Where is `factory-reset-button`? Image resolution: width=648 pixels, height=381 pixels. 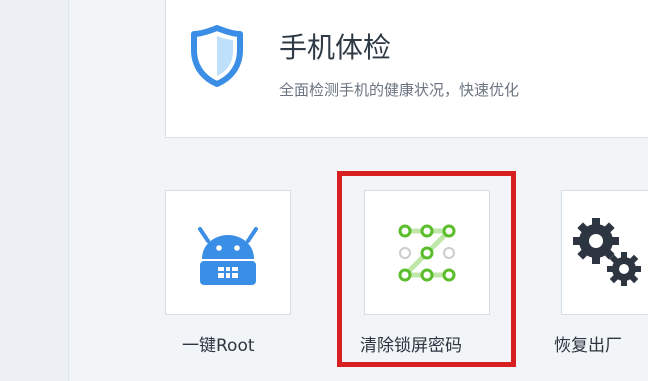
factory-reset-button is located at coordinates (604, 252).